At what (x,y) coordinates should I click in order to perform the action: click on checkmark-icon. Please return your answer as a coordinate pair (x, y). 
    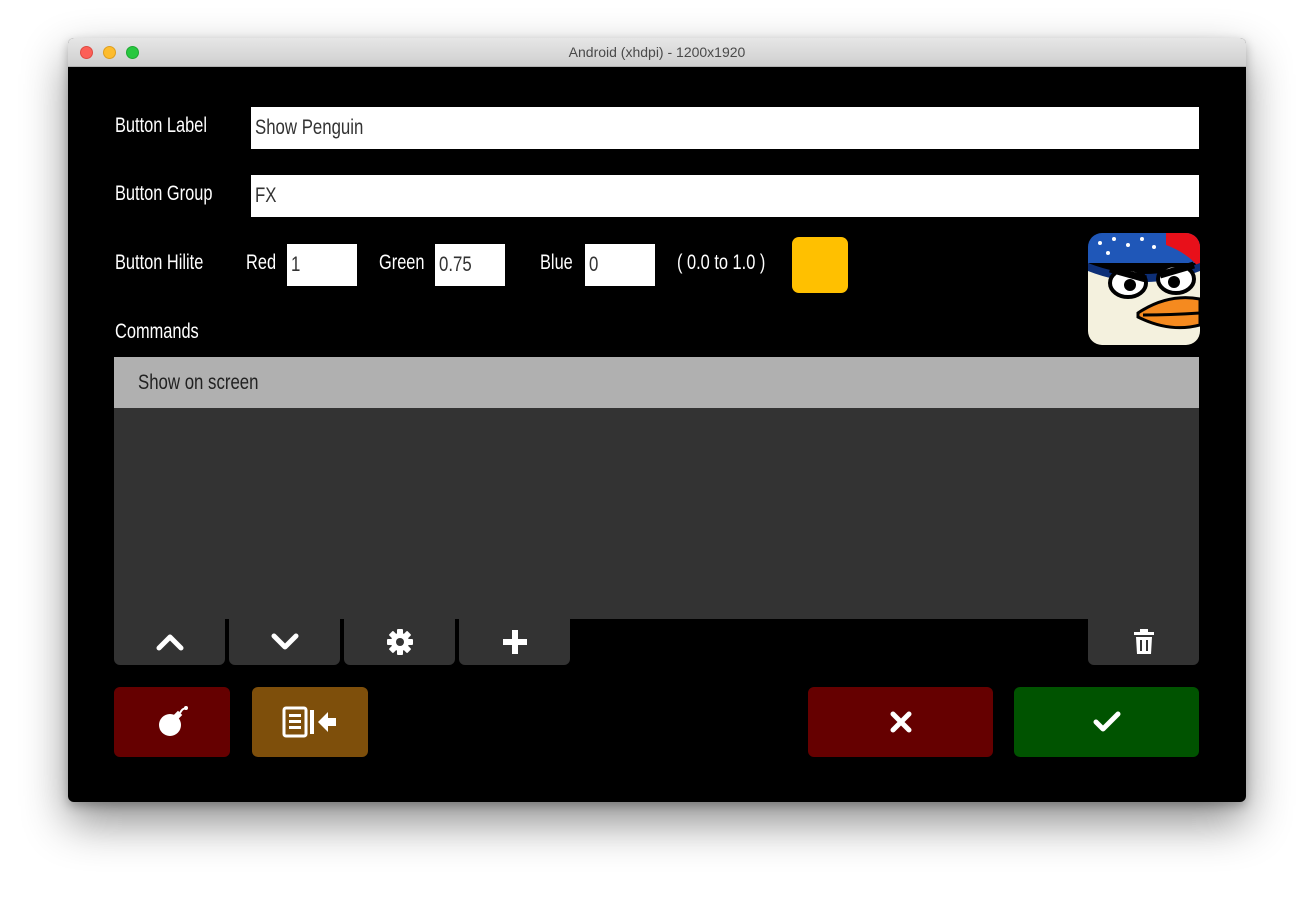
    Looking at the image, I should click on (1106, 721).